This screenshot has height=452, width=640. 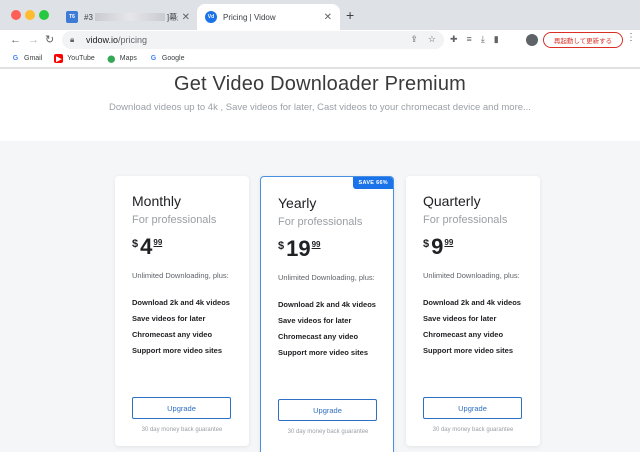 I want to click on bookmark-maps: ⬤ Maps, so click(x=122, y=58).